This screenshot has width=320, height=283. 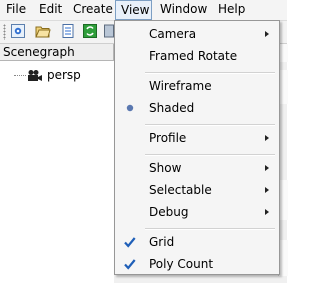 I want to click on menu-file: File, so click(x=16, y=9).